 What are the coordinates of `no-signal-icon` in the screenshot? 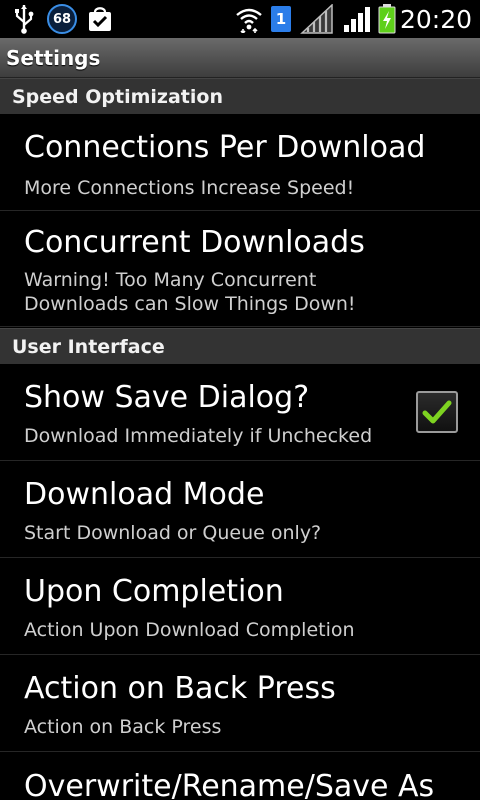 It's located at (317, 19).